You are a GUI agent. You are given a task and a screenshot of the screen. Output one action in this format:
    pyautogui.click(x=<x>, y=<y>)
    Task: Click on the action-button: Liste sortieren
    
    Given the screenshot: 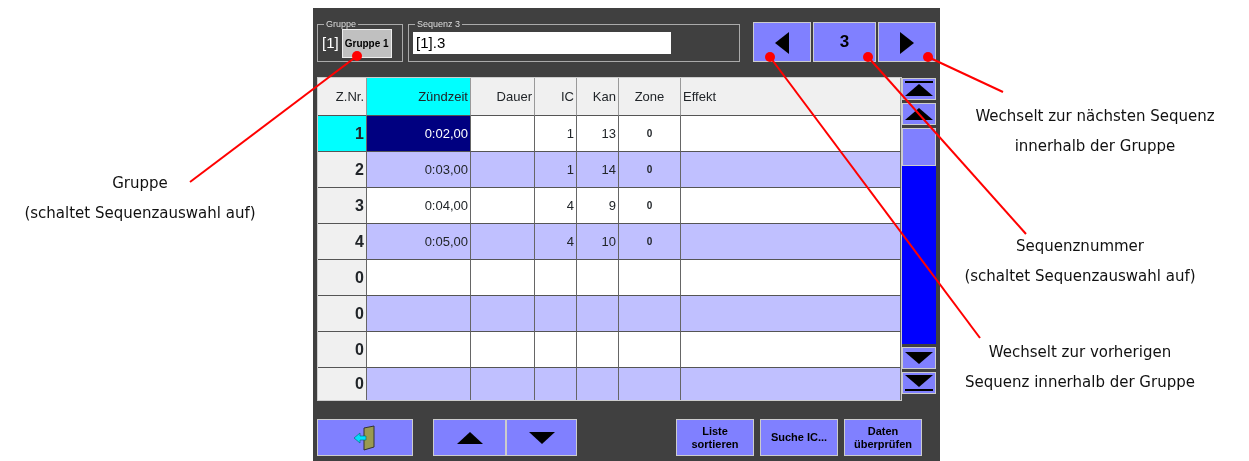 What is the action you would take?
    pyautogui.click(x=715, y=437)
    